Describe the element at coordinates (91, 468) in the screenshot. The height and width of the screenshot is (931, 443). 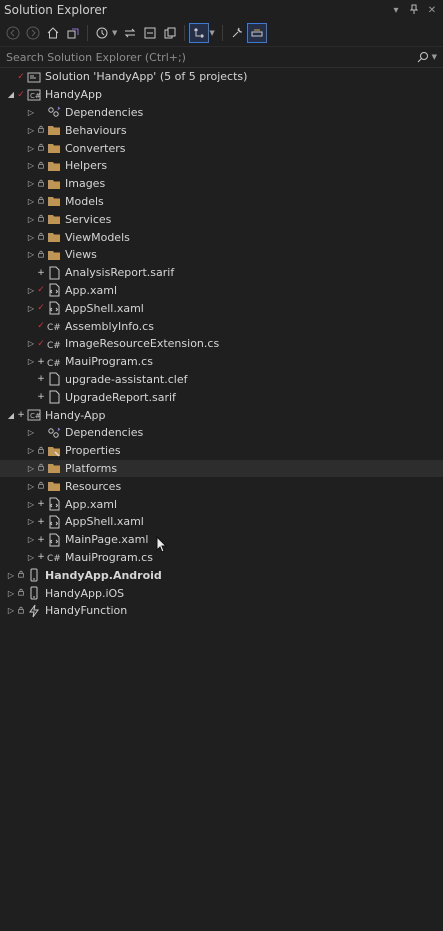
I see `tree-item-label: Platforms` at that location.